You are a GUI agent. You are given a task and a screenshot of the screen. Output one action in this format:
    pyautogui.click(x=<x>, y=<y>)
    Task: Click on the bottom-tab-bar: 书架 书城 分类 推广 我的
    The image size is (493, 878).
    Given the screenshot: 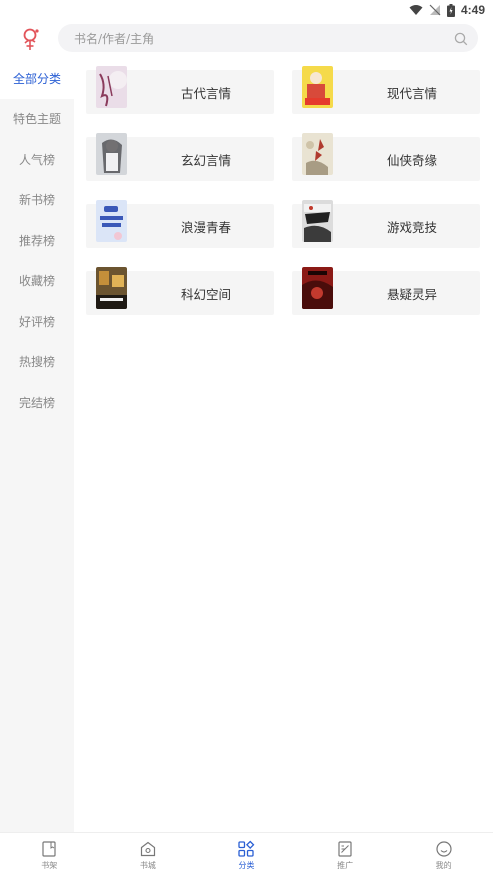 What is the action you would take?
    pyautogui.click(x=246, y=855)
    